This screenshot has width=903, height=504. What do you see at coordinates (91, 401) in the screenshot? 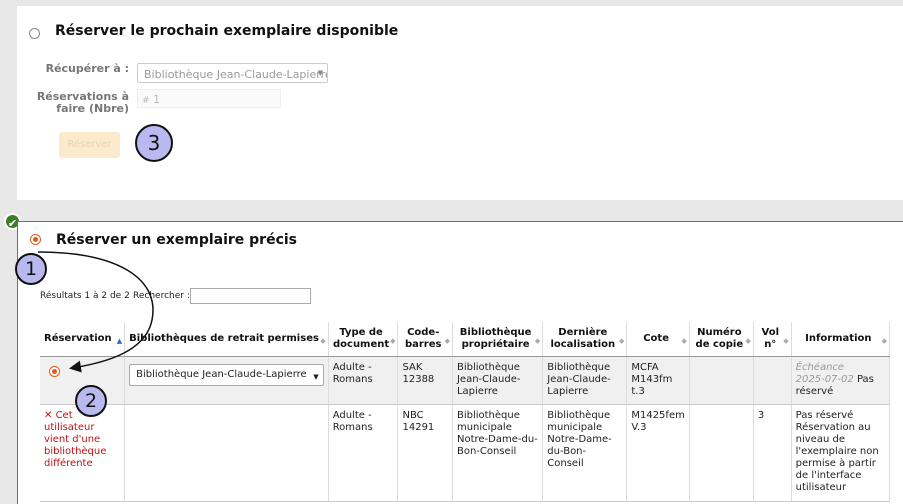
I see `annotation-marker-2: 2` at bounding box center [91, 401].